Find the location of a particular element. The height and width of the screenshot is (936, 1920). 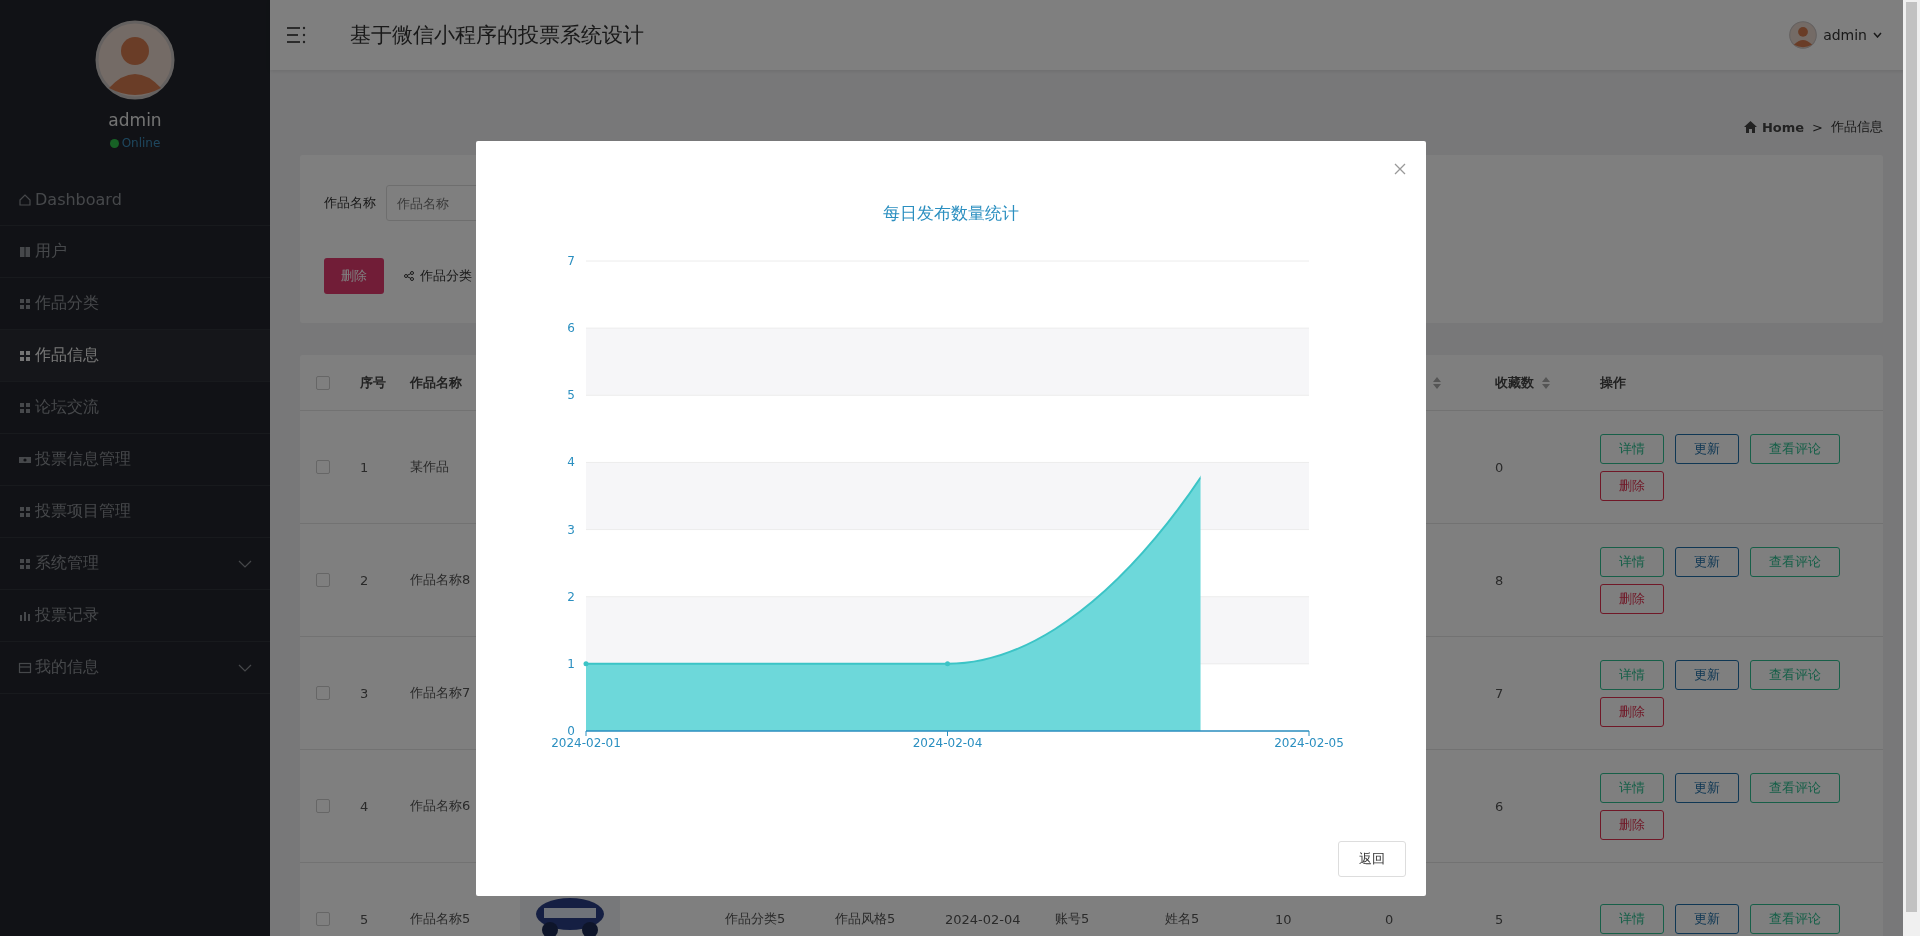

caret-icon is located at coordinates (1877, 35).